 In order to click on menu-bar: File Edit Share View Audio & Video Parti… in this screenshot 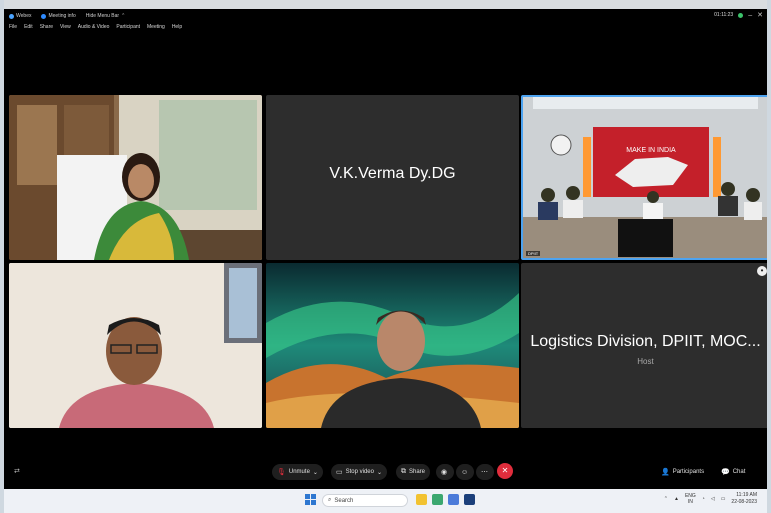, I will do `click(93, 29)`.